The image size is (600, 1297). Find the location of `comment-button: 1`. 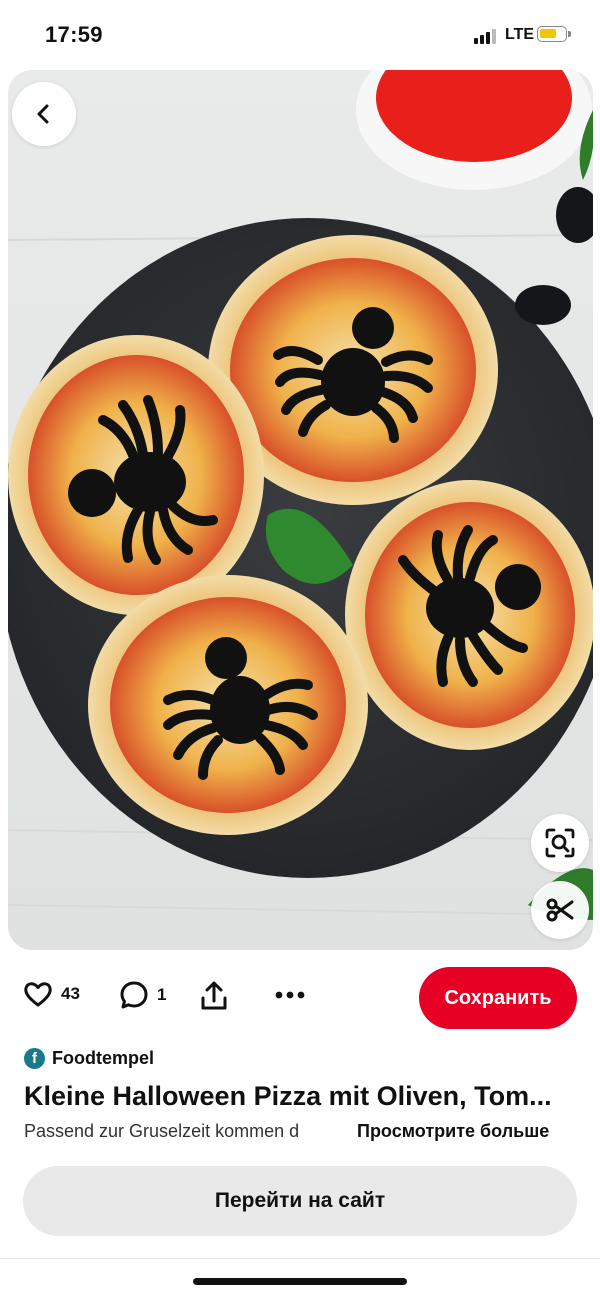

comment-button: 1 is located at coordinates (142, 995).